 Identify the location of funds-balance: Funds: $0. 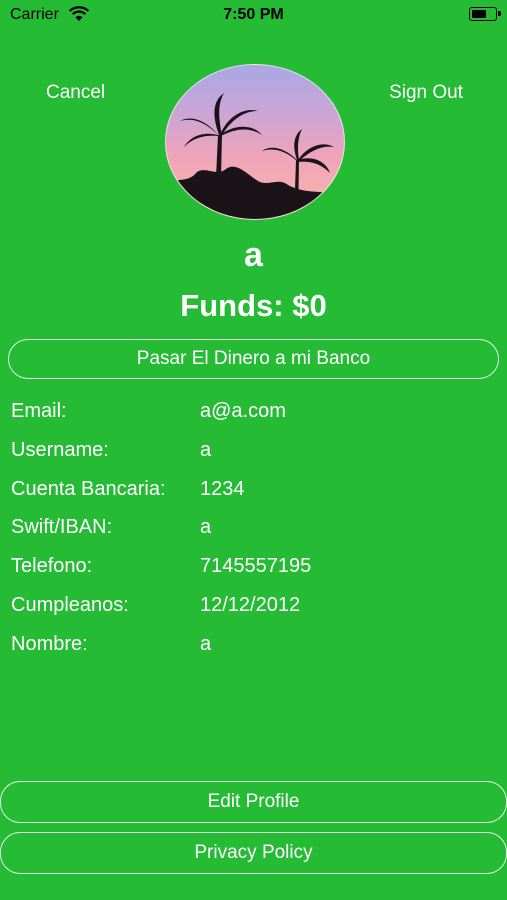
(253, 305).